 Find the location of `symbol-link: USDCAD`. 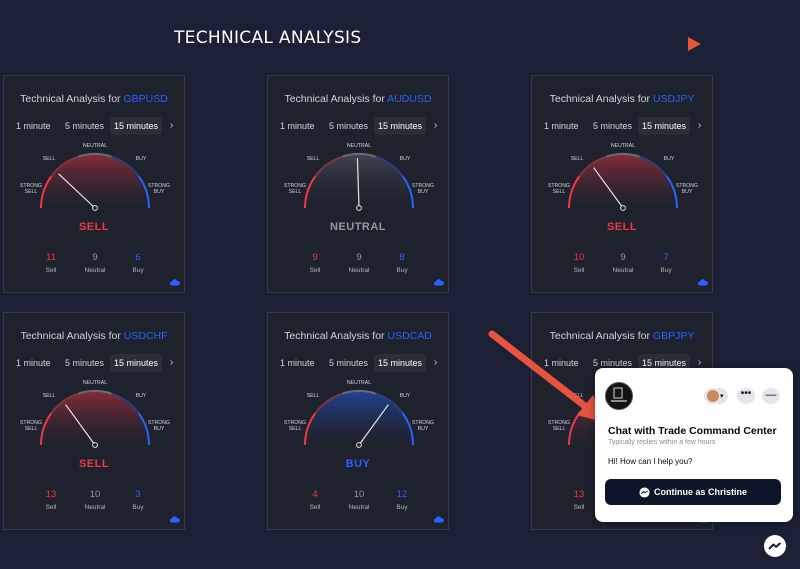

symbol-link: USDCAD is located at coordinates (409, 336).